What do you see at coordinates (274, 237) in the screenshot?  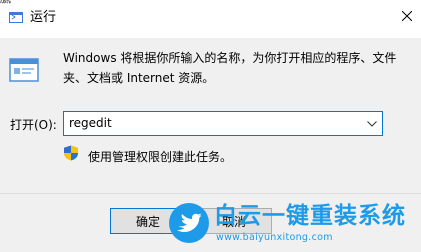 I see `watermark-url: www.baiyunxitong.com` at bounding box center [274, 237].